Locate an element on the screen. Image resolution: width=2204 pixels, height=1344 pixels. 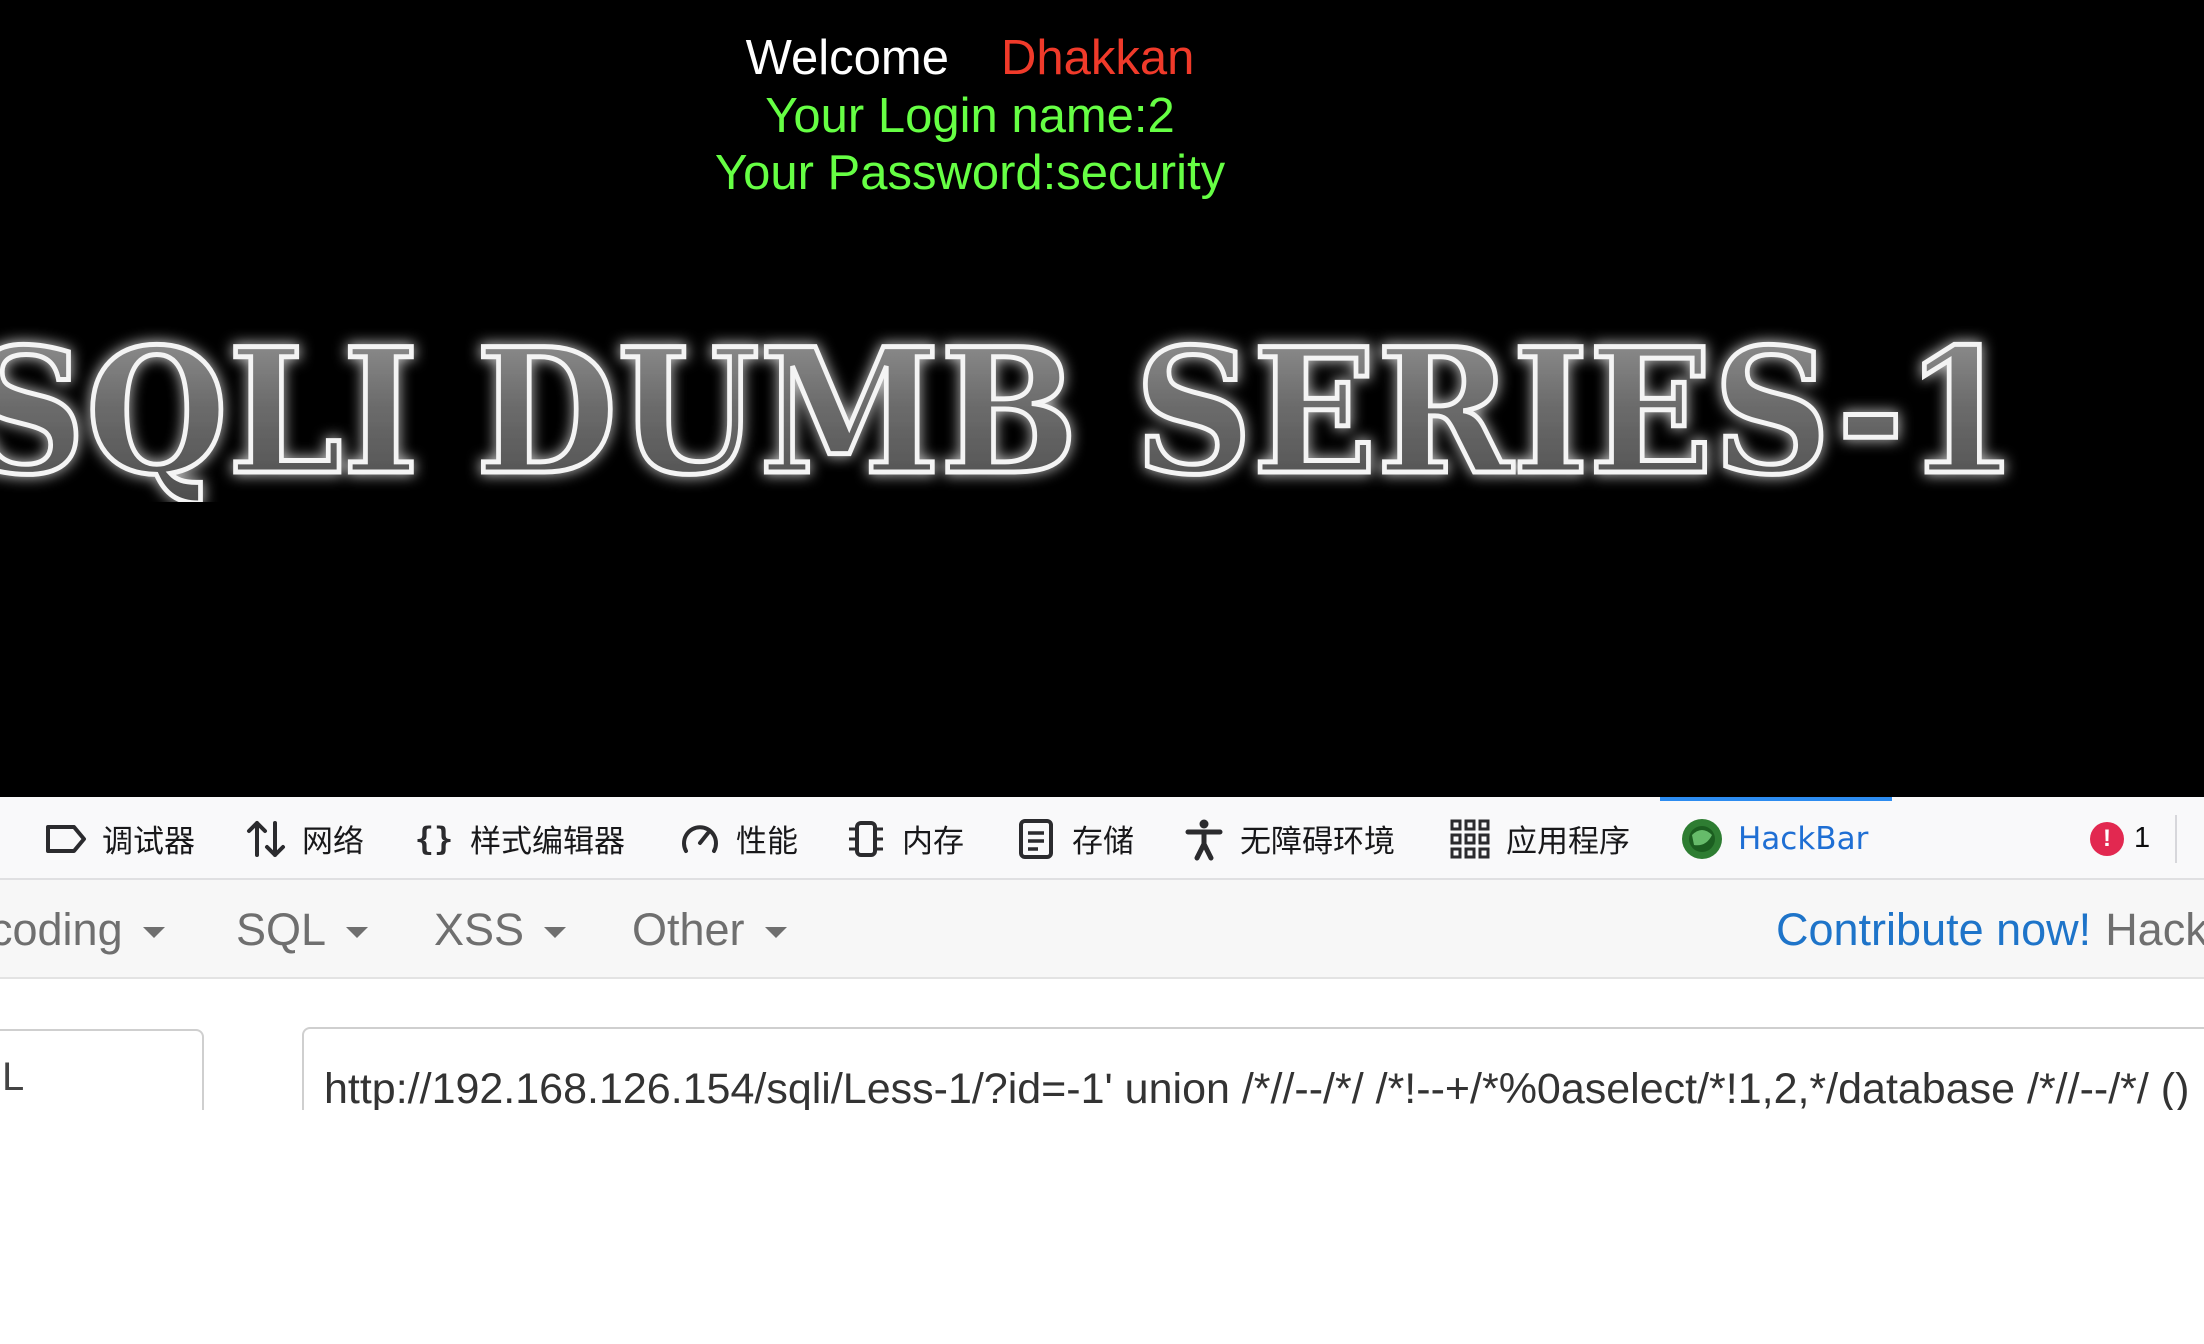
contribute-link: Contribute now! is located at coordinates (1933, 930).